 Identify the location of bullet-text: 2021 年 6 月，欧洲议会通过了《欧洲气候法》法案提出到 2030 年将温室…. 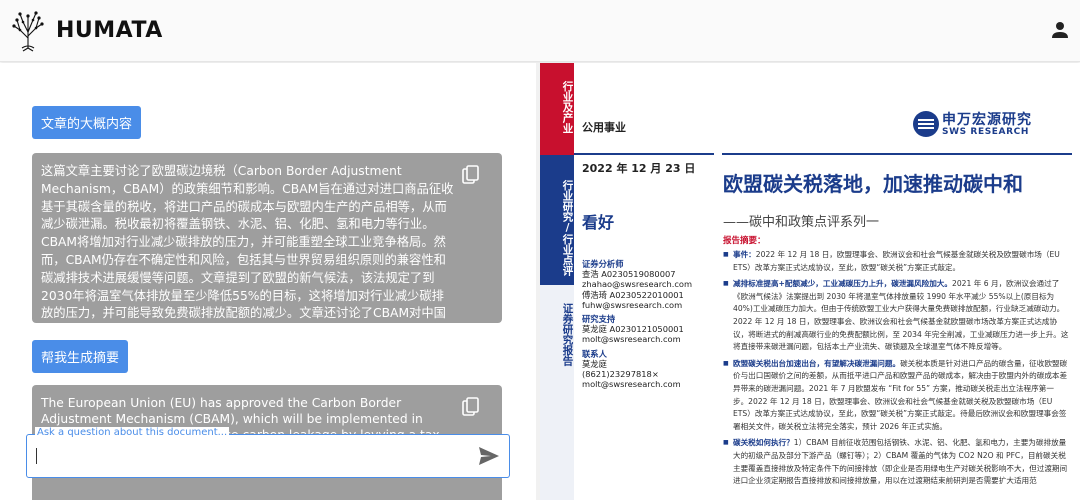
(901, 315).